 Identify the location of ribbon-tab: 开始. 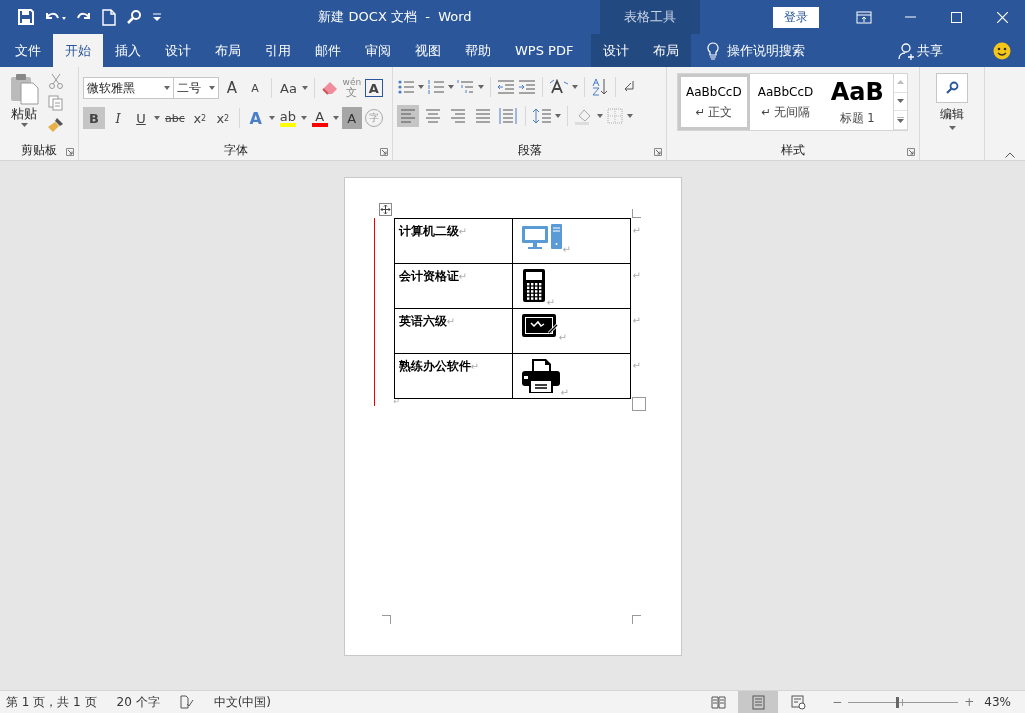
(78, 50).